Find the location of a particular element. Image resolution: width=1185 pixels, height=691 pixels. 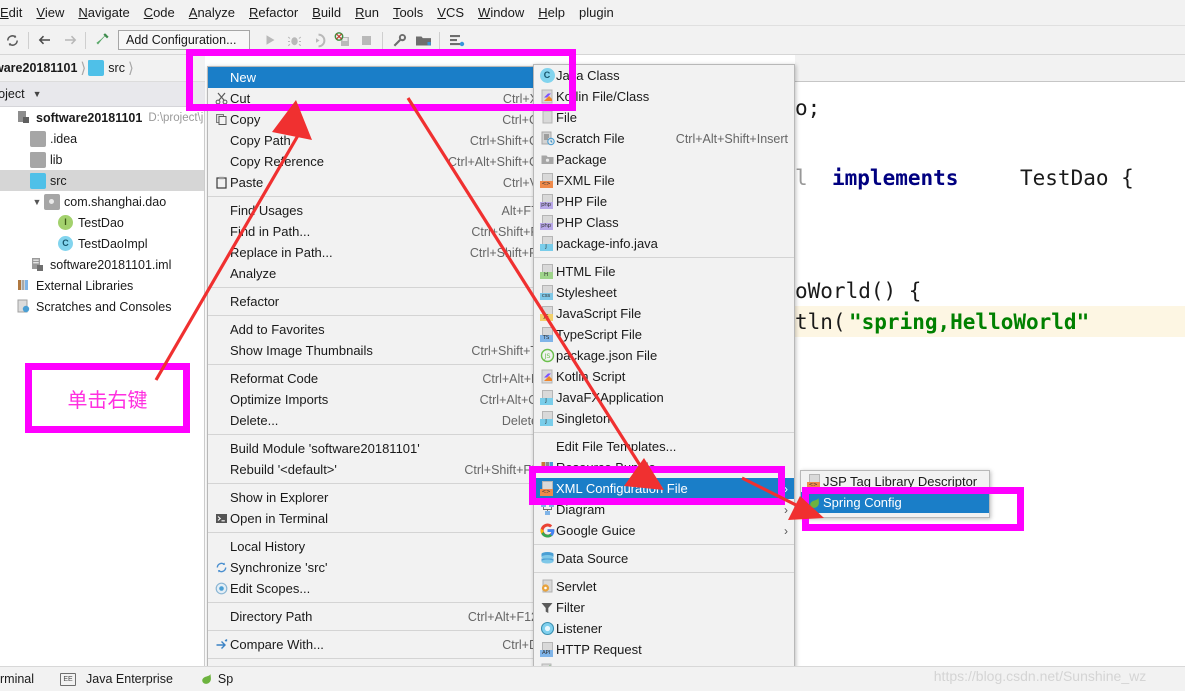

tree-node: software20181101 D:\project\j is located at coordinates (102, 117).